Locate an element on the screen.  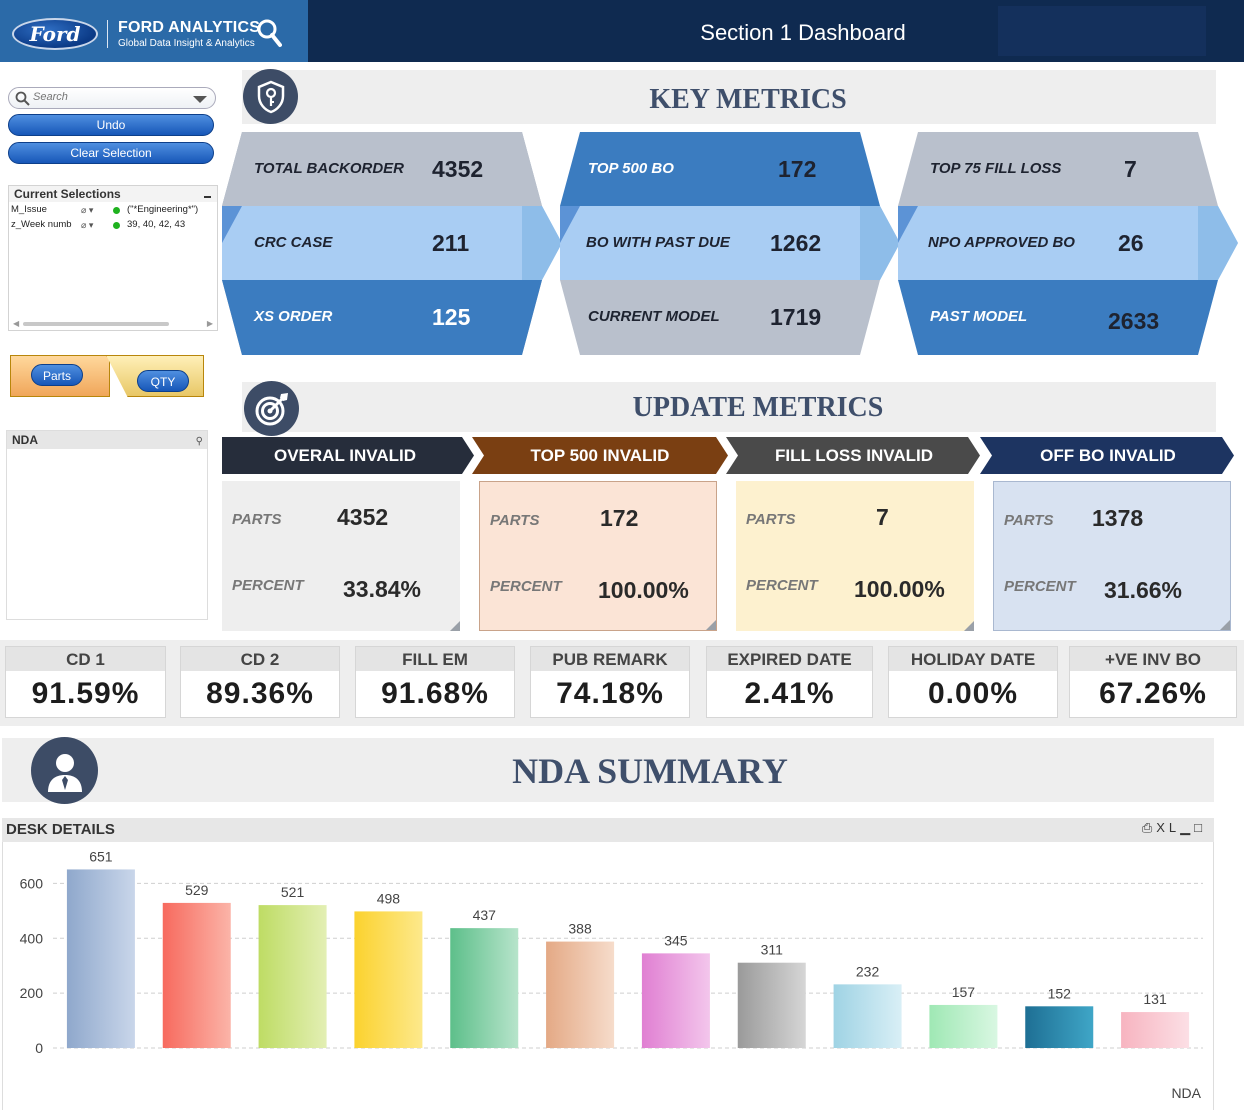
metric-value: 211 is located at coordinates (451, 243).